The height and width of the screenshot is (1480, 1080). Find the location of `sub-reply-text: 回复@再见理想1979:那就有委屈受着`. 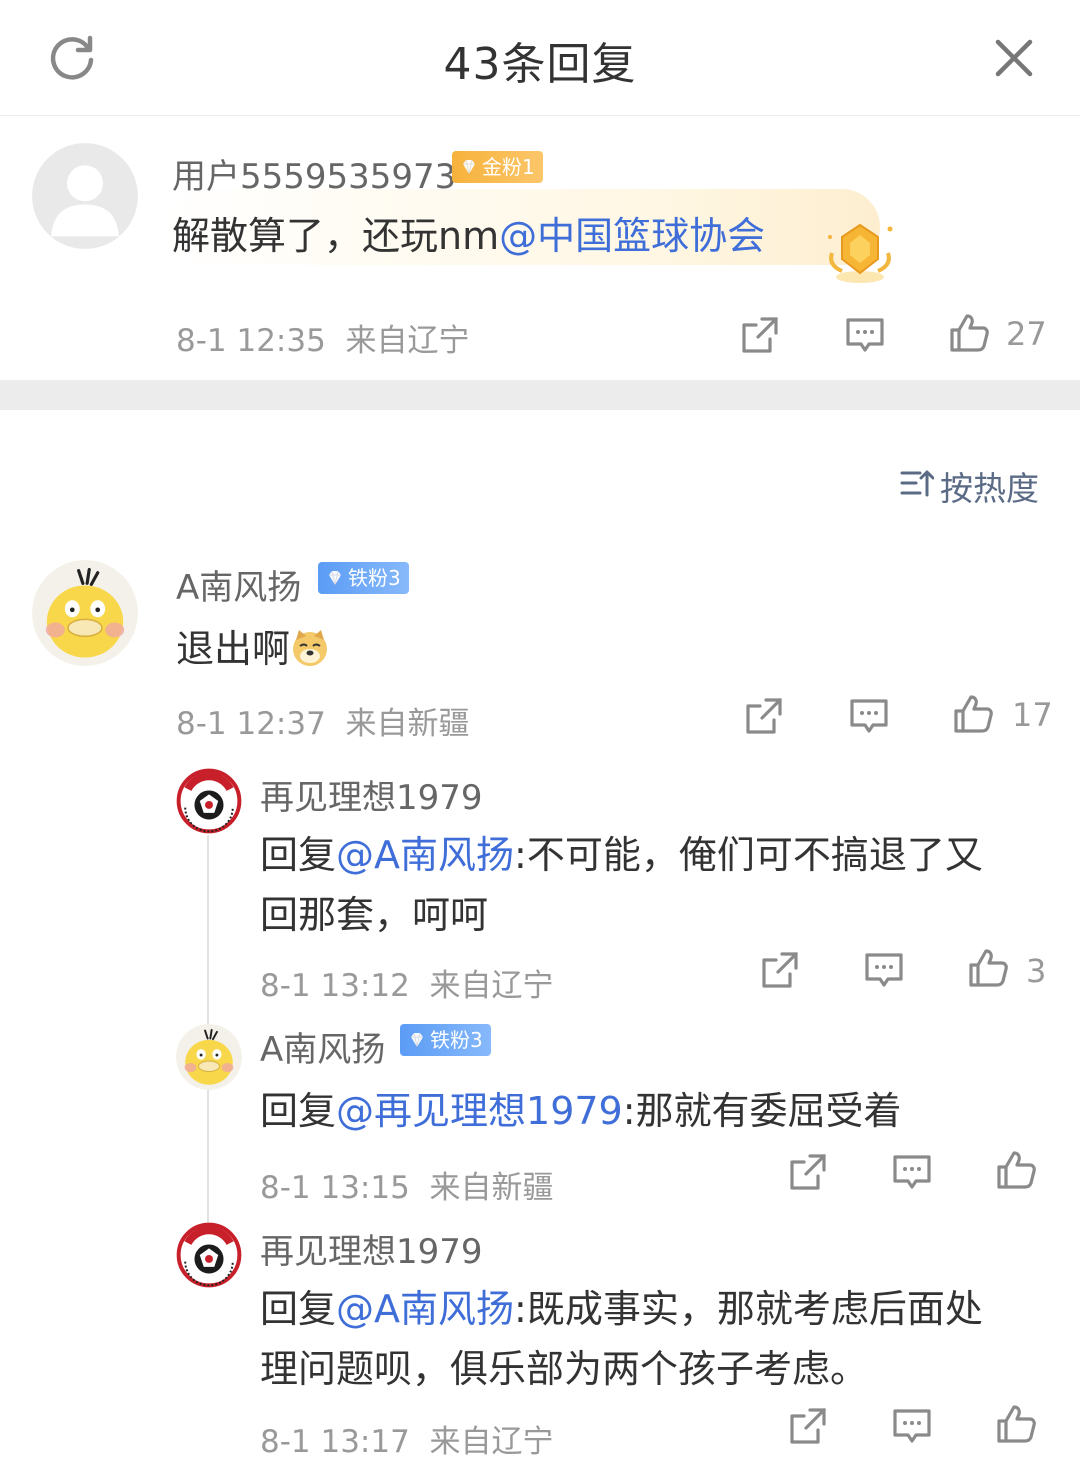

sub-reply-text: 回复@再见理想1979:那就有委屈受着 is located at coordinates (581, 1107).